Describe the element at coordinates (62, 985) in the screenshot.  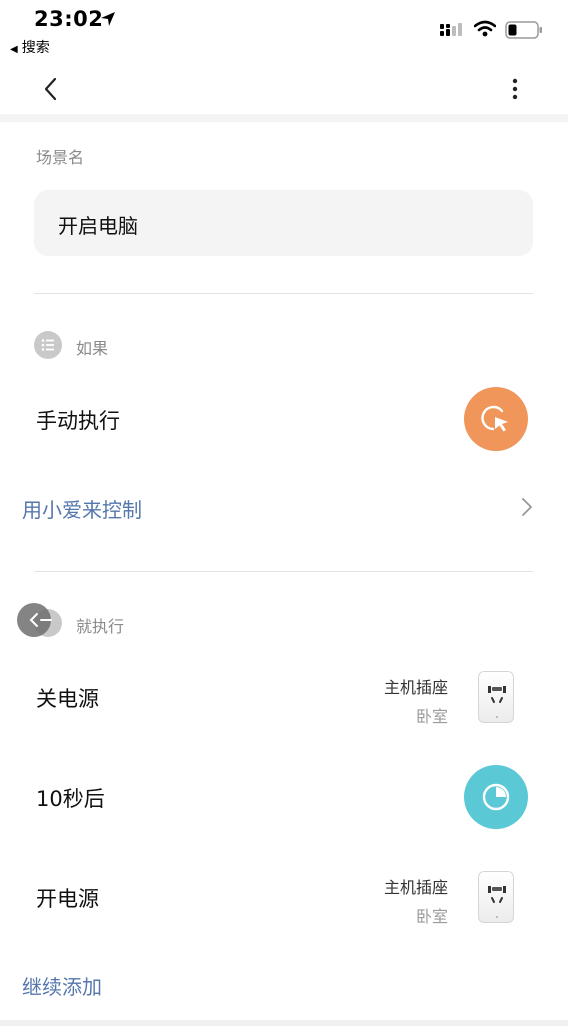
I see `add-more-link: 继续添加` at that location.